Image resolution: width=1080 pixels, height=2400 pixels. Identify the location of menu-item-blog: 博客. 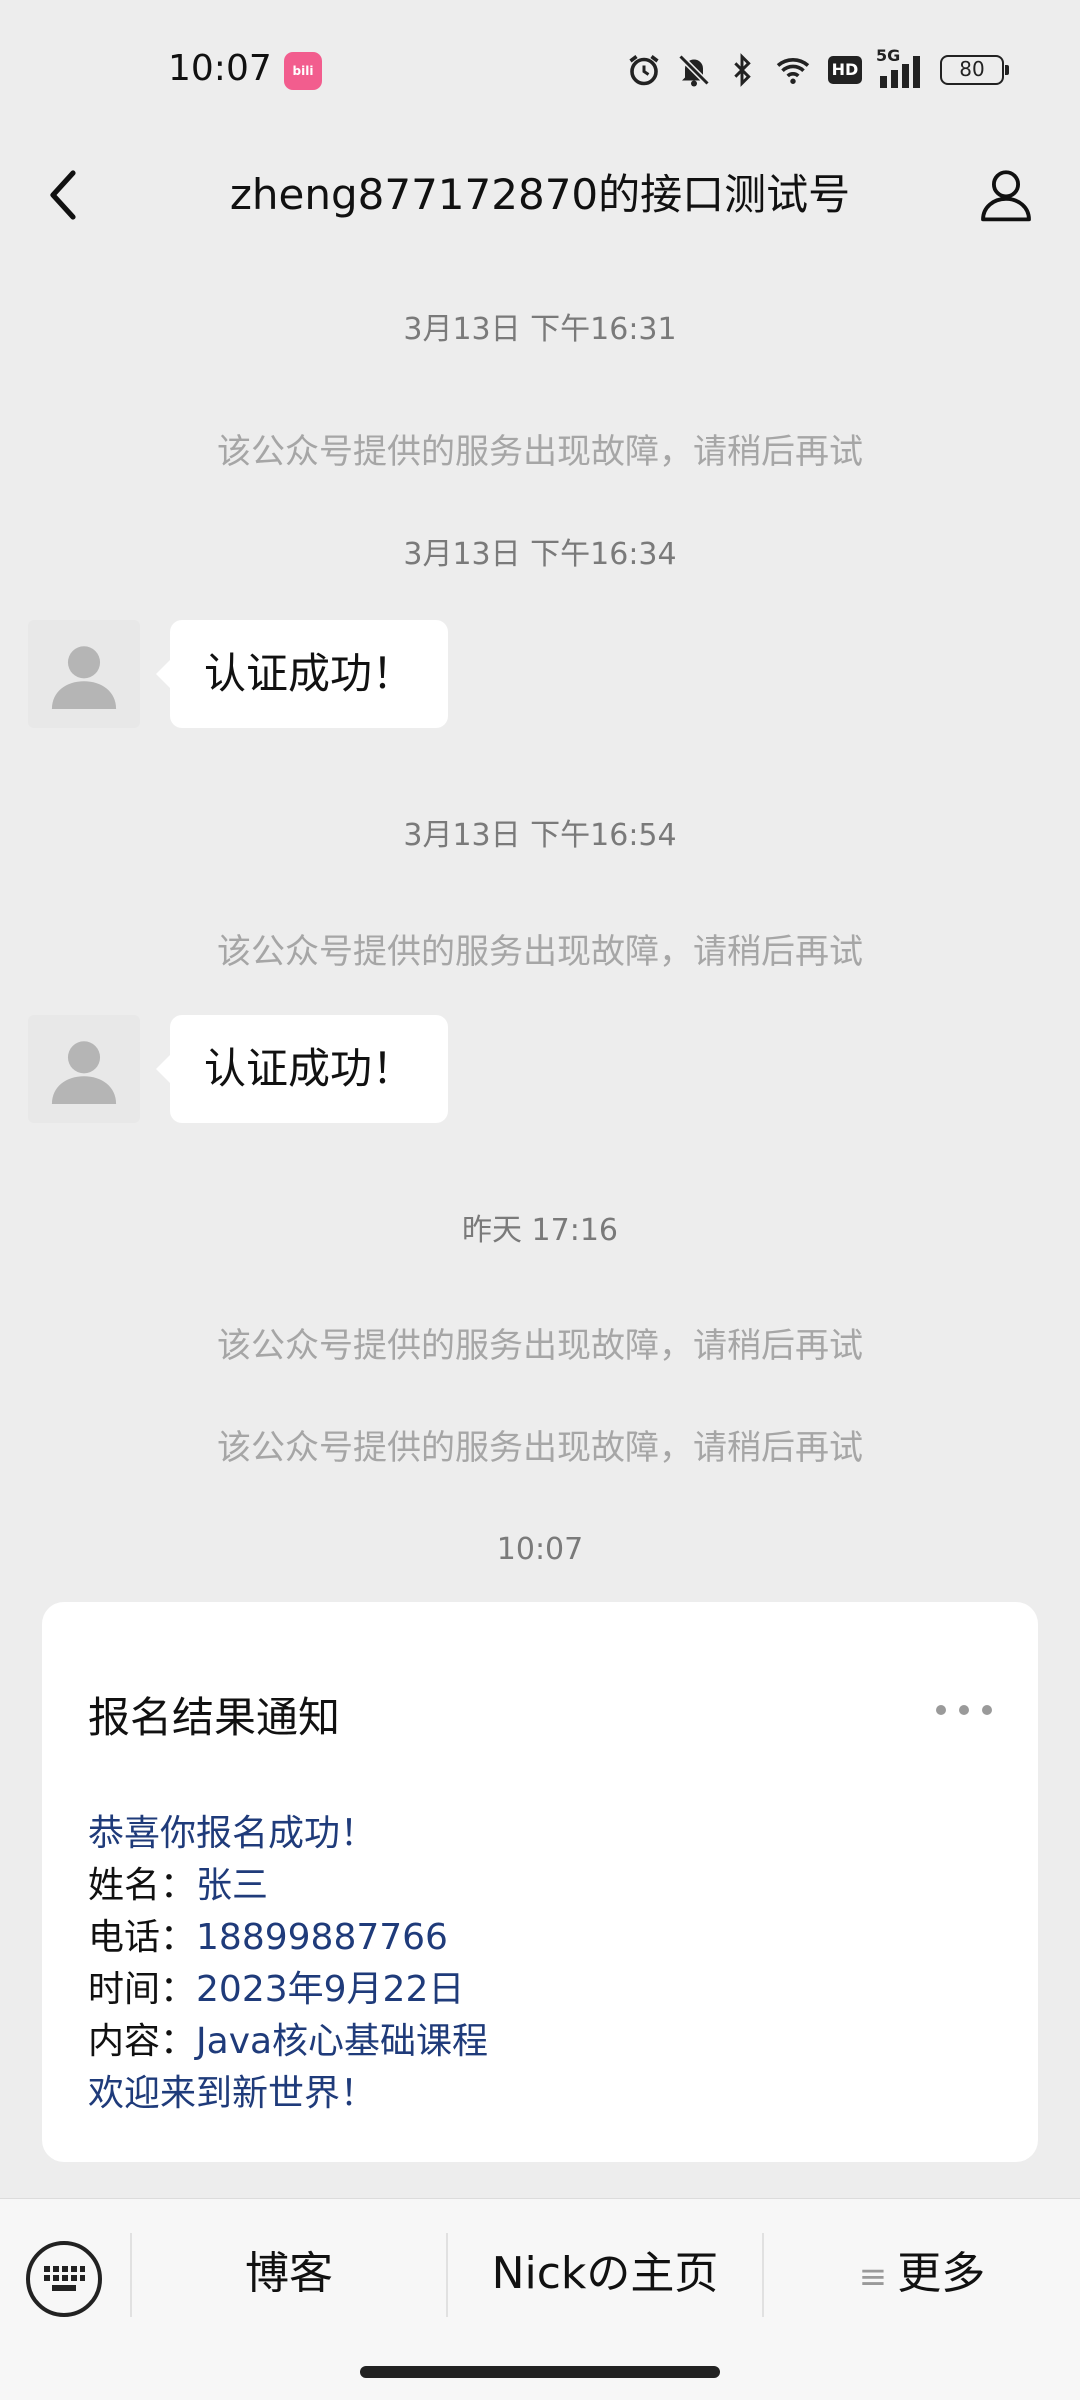
(289, 2274).